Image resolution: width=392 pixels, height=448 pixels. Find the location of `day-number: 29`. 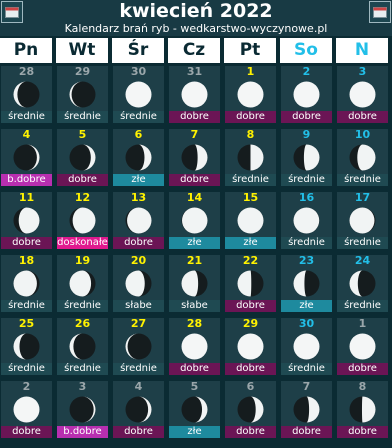

day-number: 29 is located at coordinates (82, 71).